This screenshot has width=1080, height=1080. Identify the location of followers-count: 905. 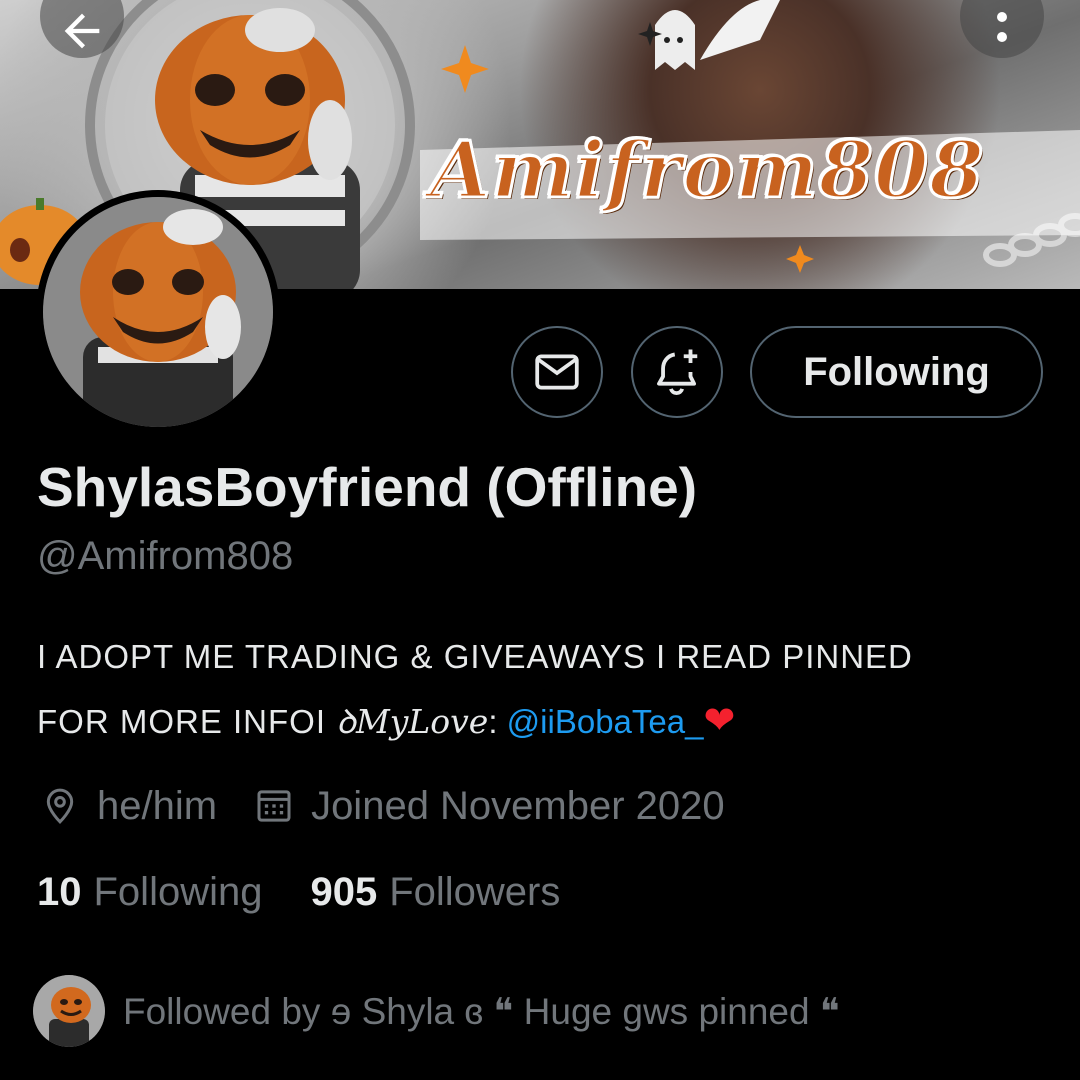
(344, 892).